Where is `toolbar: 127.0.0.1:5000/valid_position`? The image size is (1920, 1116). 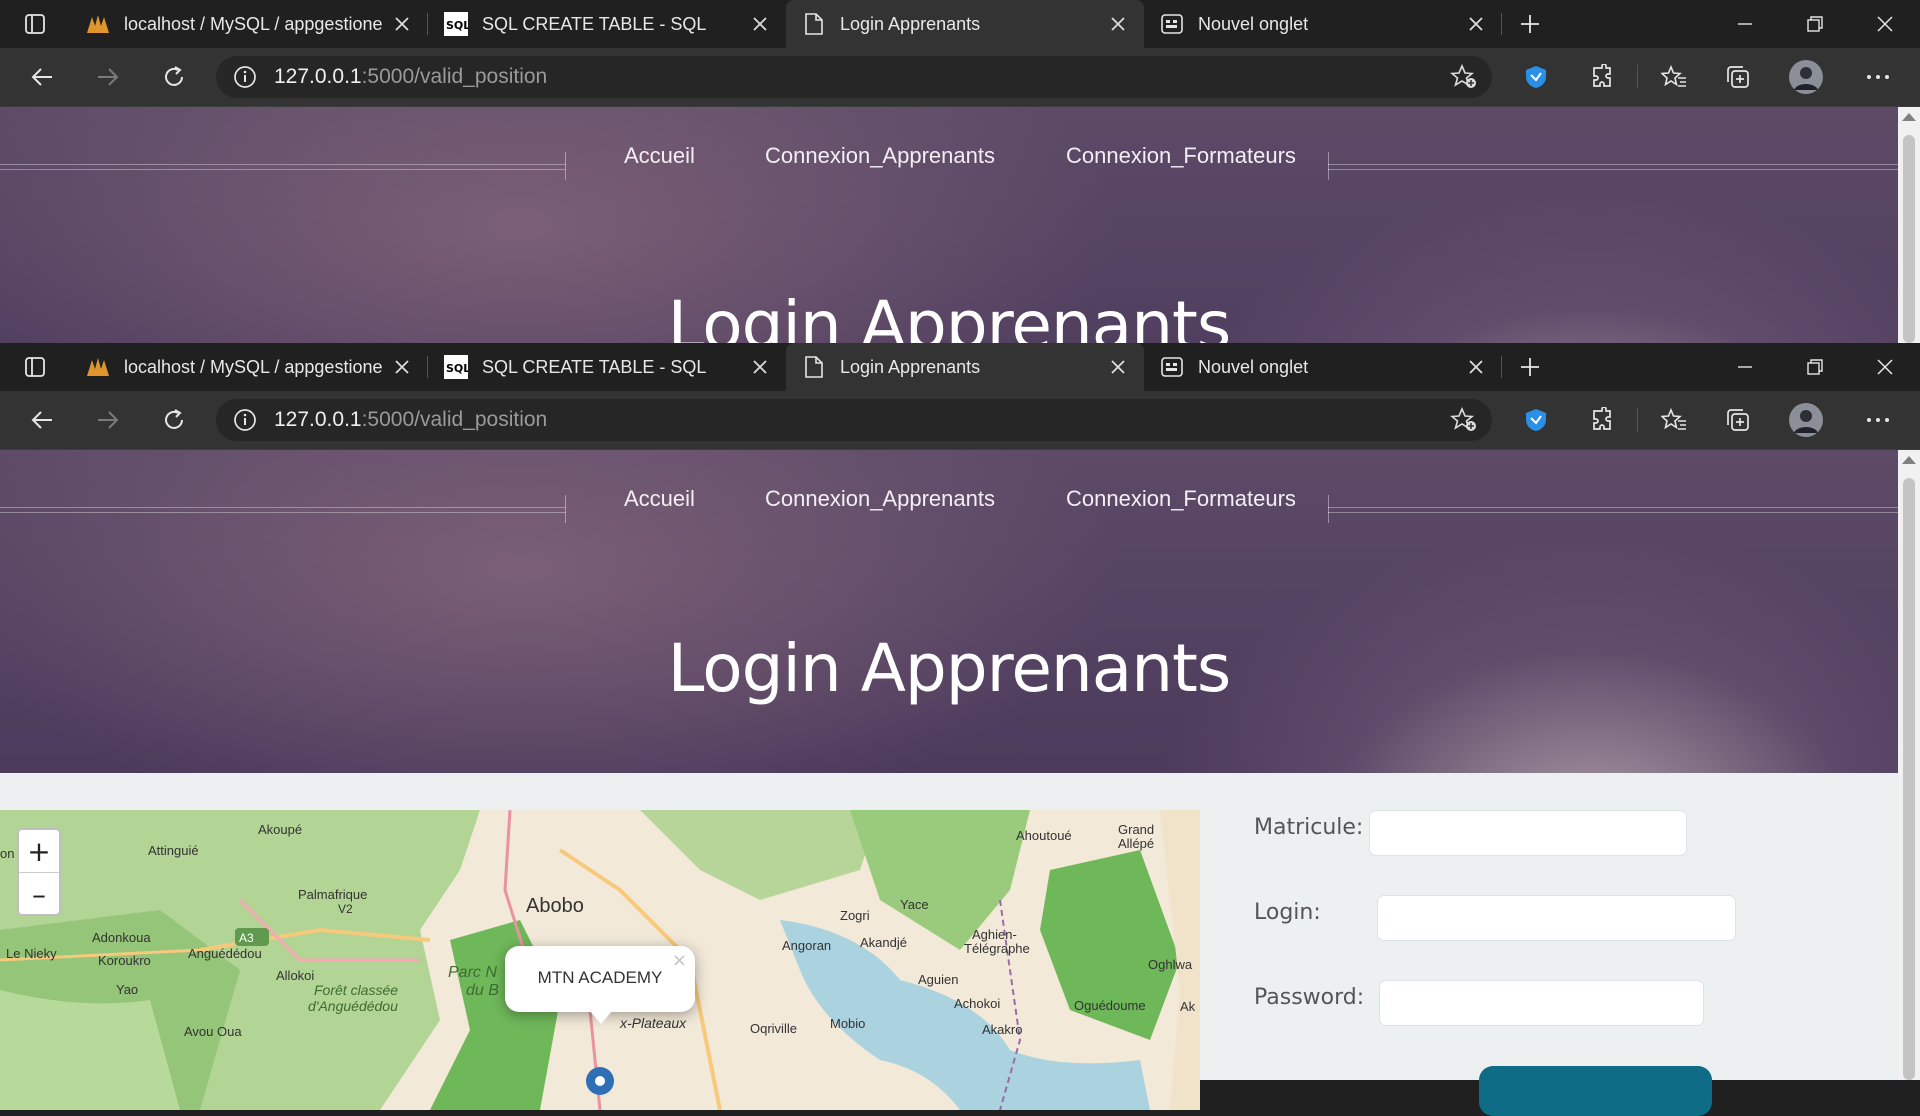
toolbar: 127.0.0.1:5000/valid_position is located at coordinates (960, 77).